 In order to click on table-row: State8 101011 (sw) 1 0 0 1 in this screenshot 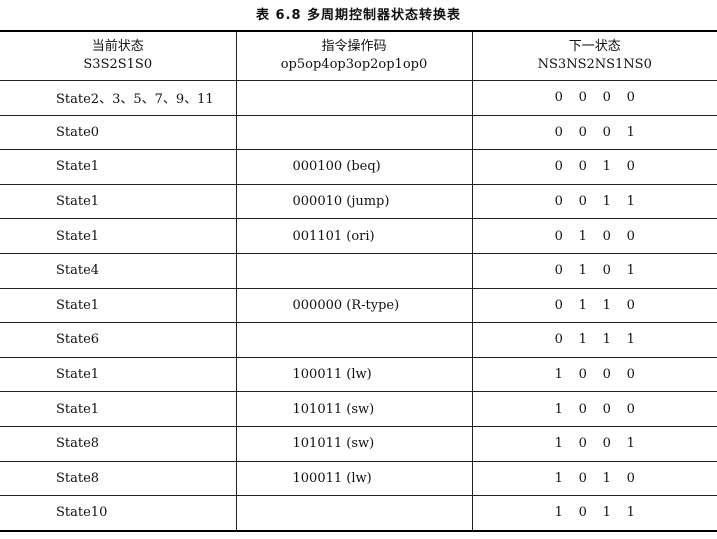, I will do `click(358, 443)`.